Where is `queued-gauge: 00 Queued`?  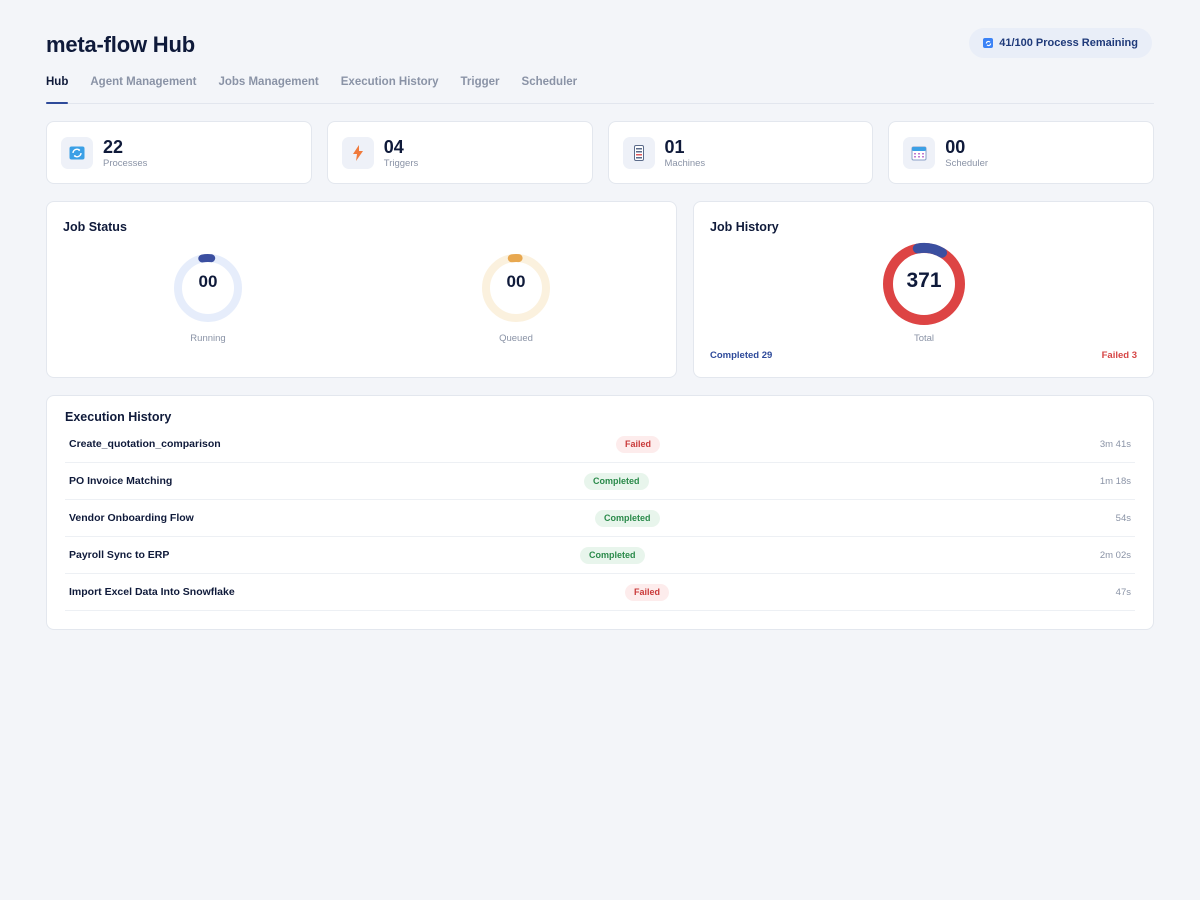 queued-gauge: 00 Queued is located at coordinates (516, 296).